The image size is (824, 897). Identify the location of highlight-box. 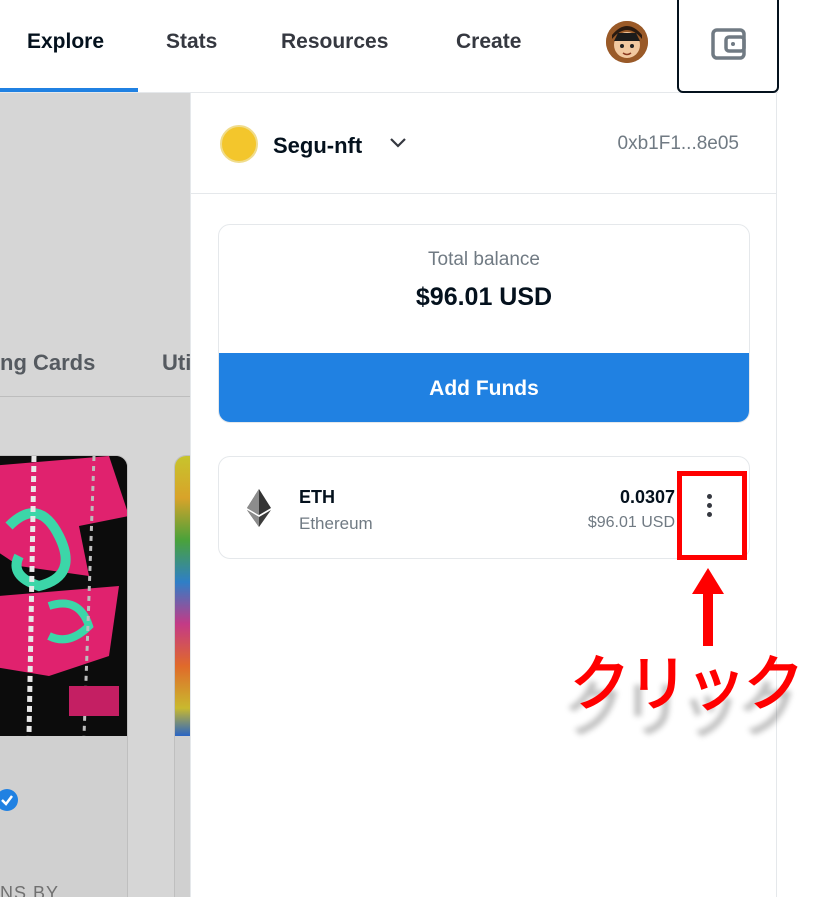
(712, 515).